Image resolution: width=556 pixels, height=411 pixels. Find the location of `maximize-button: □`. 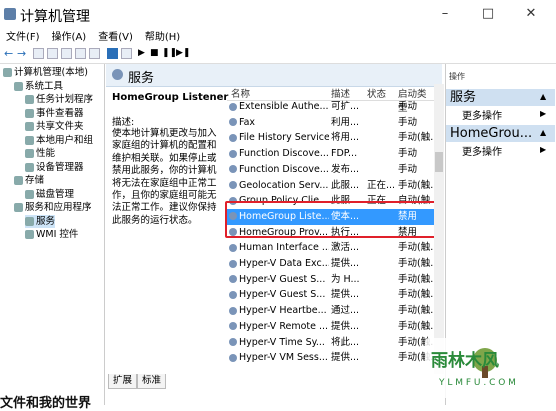

maximize-button: □ is located at coordinates (488, 14).